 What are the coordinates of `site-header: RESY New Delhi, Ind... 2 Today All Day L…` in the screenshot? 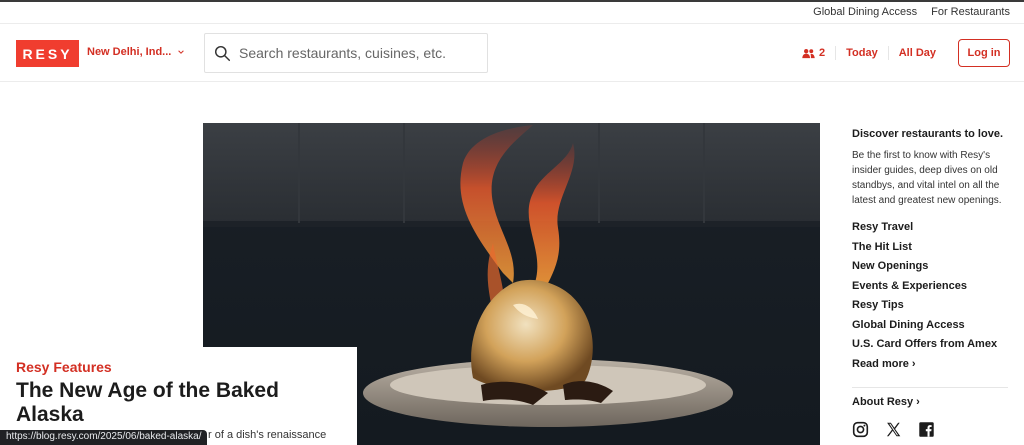 It's located at (512, 53).